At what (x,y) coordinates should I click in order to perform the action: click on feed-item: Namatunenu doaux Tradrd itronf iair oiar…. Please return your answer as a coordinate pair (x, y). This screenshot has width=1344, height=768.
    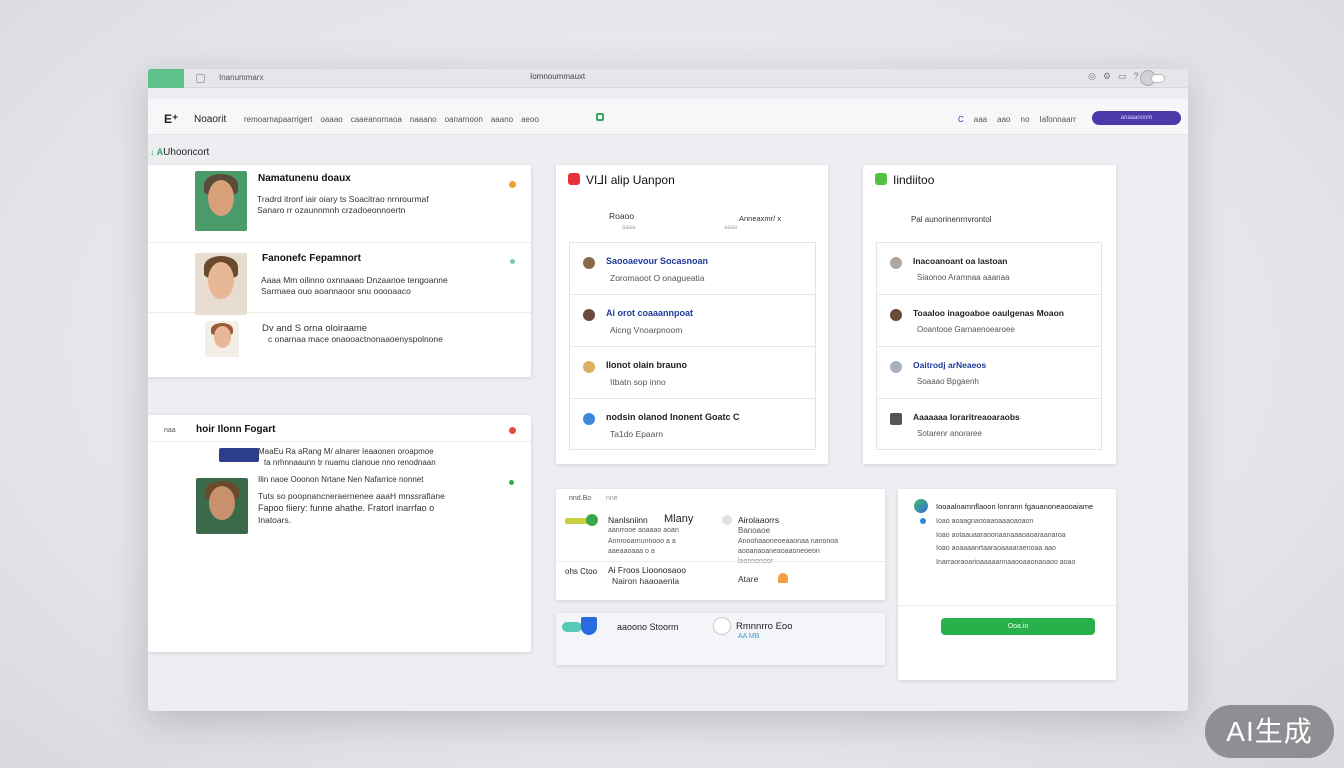
    Looking at the image, I should click on (339, 204).